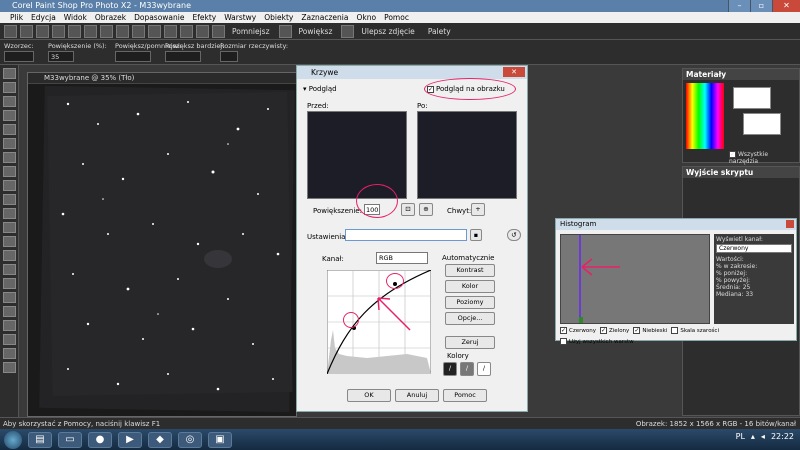 Image resolution: width=800 pixels, height=450 pixels. What do you see at coordinates (402, 258) in the screenshot?
I see `channel-select: RGB` at bounding box center [402, 258].